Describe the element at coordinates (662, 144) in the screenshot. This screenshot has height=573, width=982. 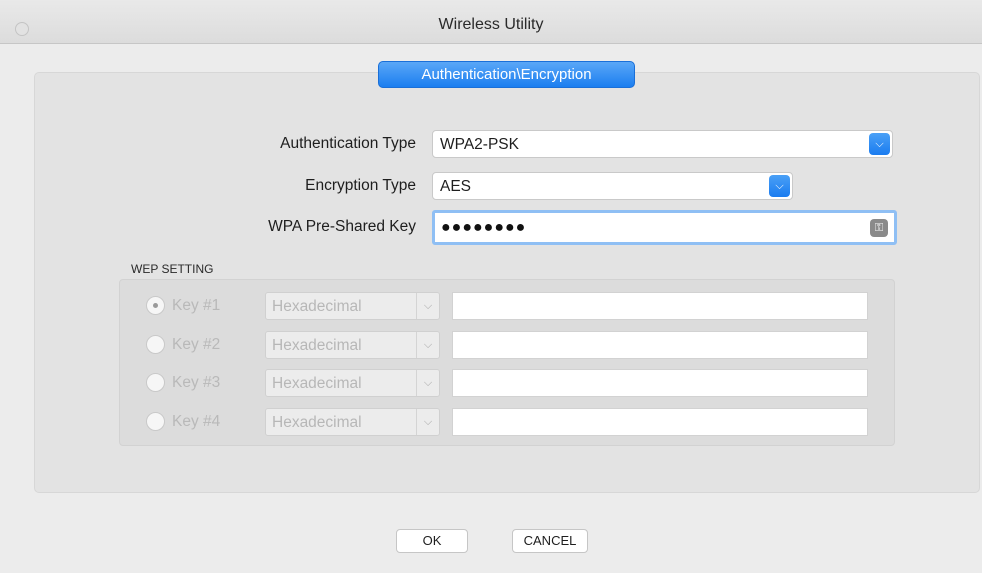
I see `auth-type-select: WPA2-PSK ⌵` at that location.